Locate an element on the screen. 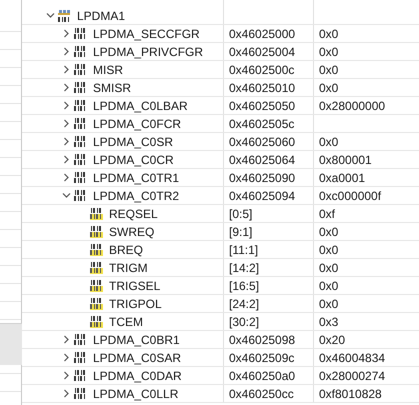 This screenshot has width=419, height=405. bit-range: [11:1] is located at coordinates (243, 249).